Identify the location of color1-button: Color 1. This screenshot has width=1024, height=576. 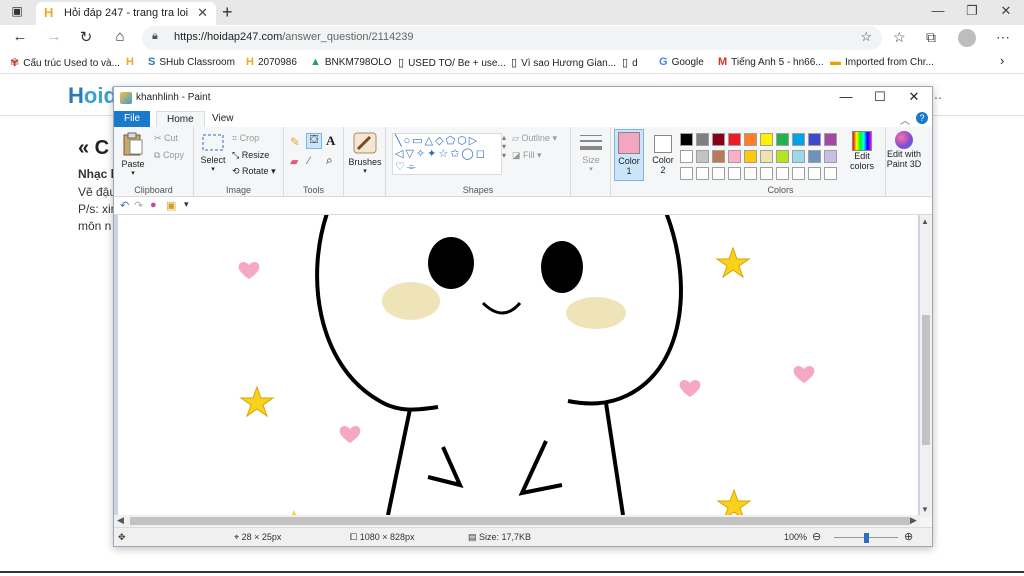
(629, 155).